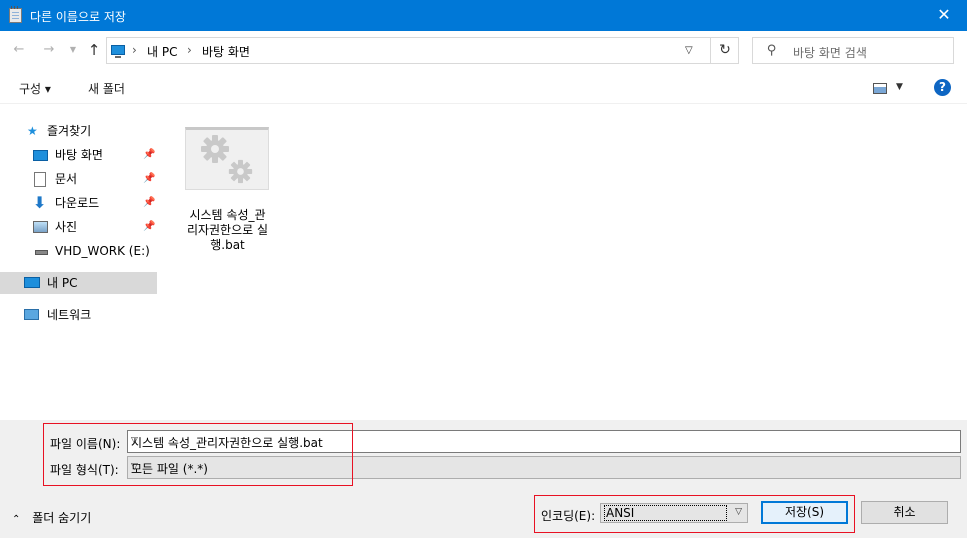 This screenshot has height=538, width=967. What do you see at coordinates (106, 88) in the screenshot?
I see `new-folder-button: 새 폴더` at bounding box center [106, 88].